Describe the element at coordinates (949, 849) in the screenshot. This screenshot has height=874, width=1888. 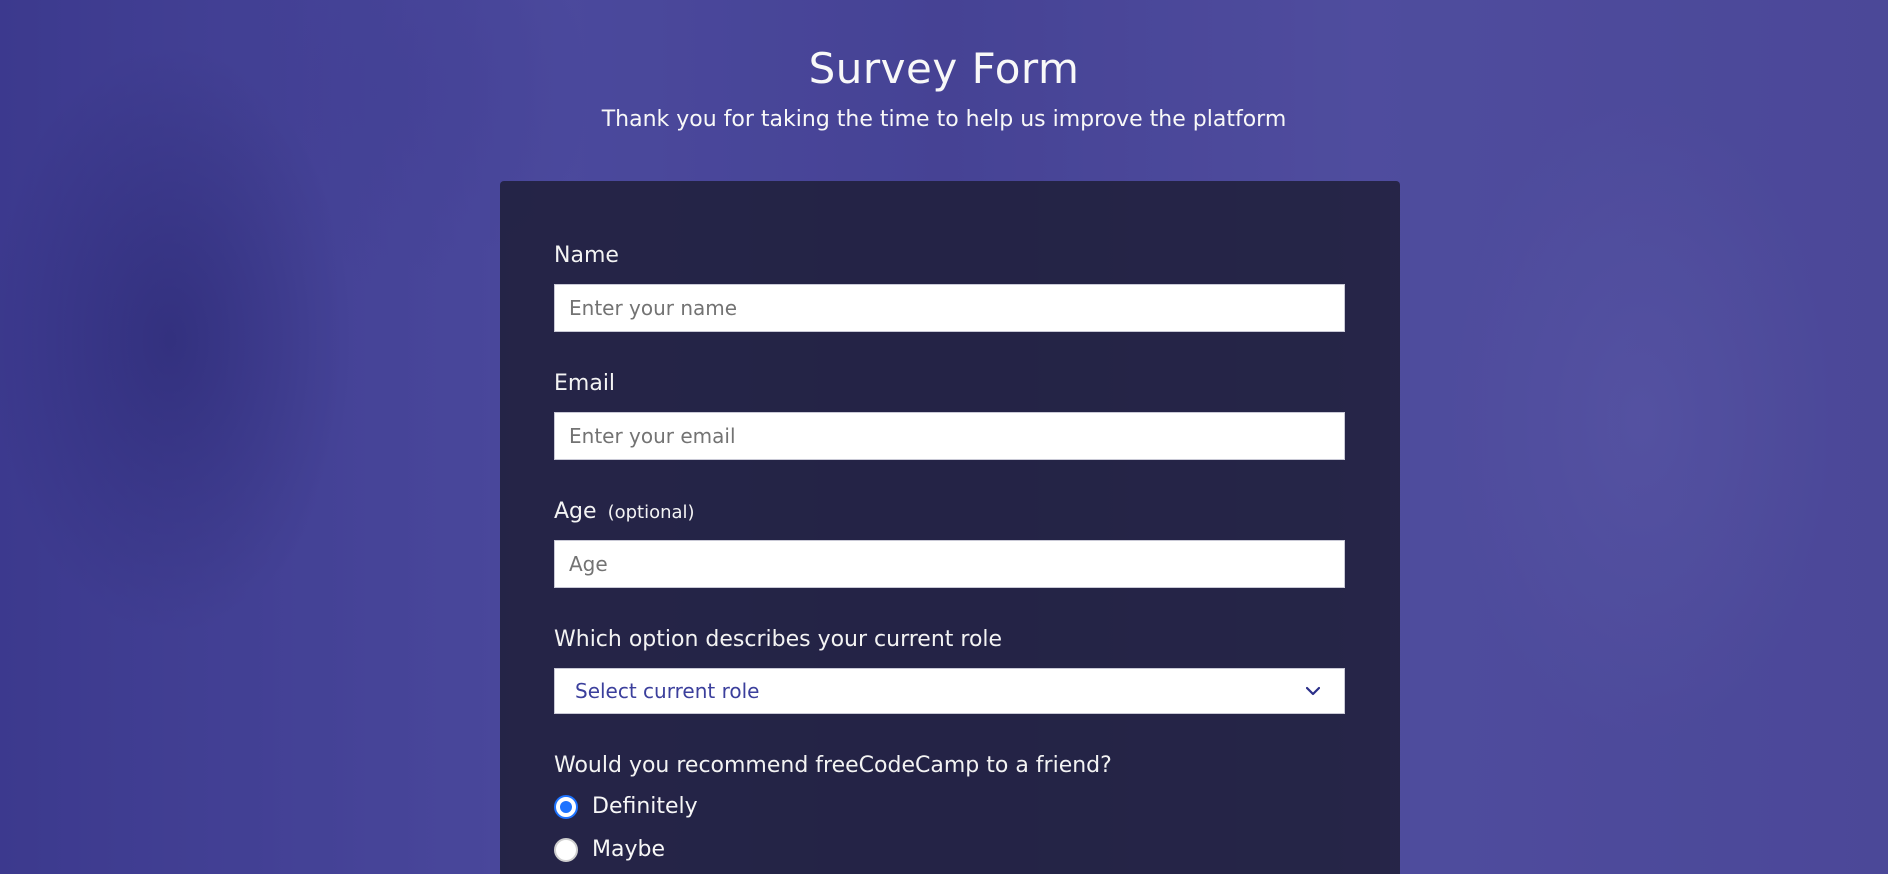
I see `recommend-option-maybe: Maybe` at that location.